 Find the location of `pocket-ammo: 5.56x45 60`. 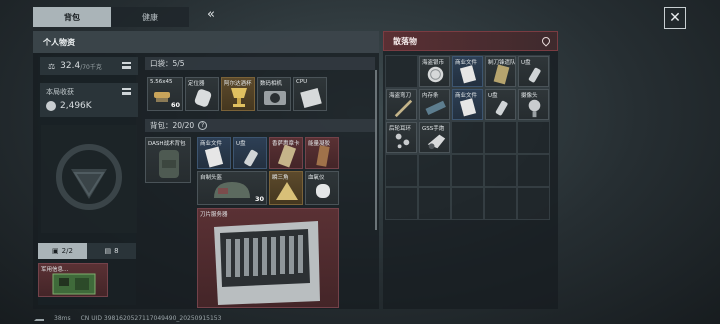

pocket-ammo: 5.56x45 60 is located at coordinates (165, 94).